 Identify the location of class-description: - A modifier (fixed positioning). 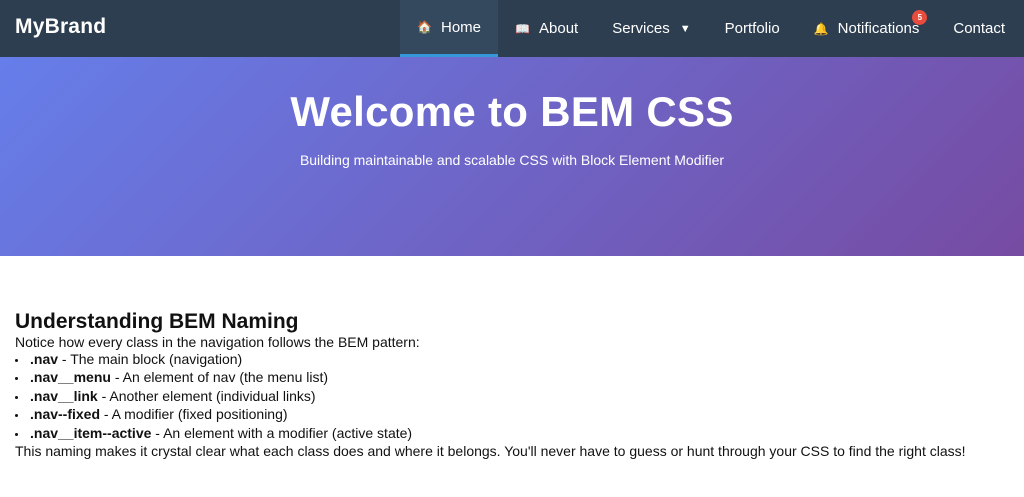
(194, 414).